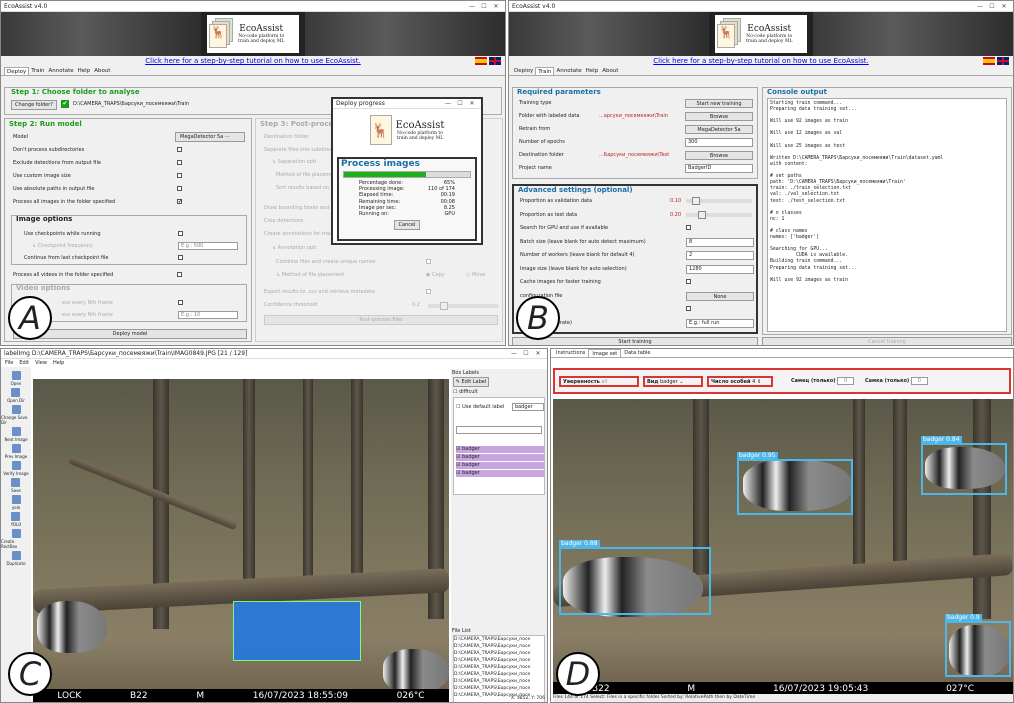  I want to click on menu-edit: Edit, so click(24, 363).